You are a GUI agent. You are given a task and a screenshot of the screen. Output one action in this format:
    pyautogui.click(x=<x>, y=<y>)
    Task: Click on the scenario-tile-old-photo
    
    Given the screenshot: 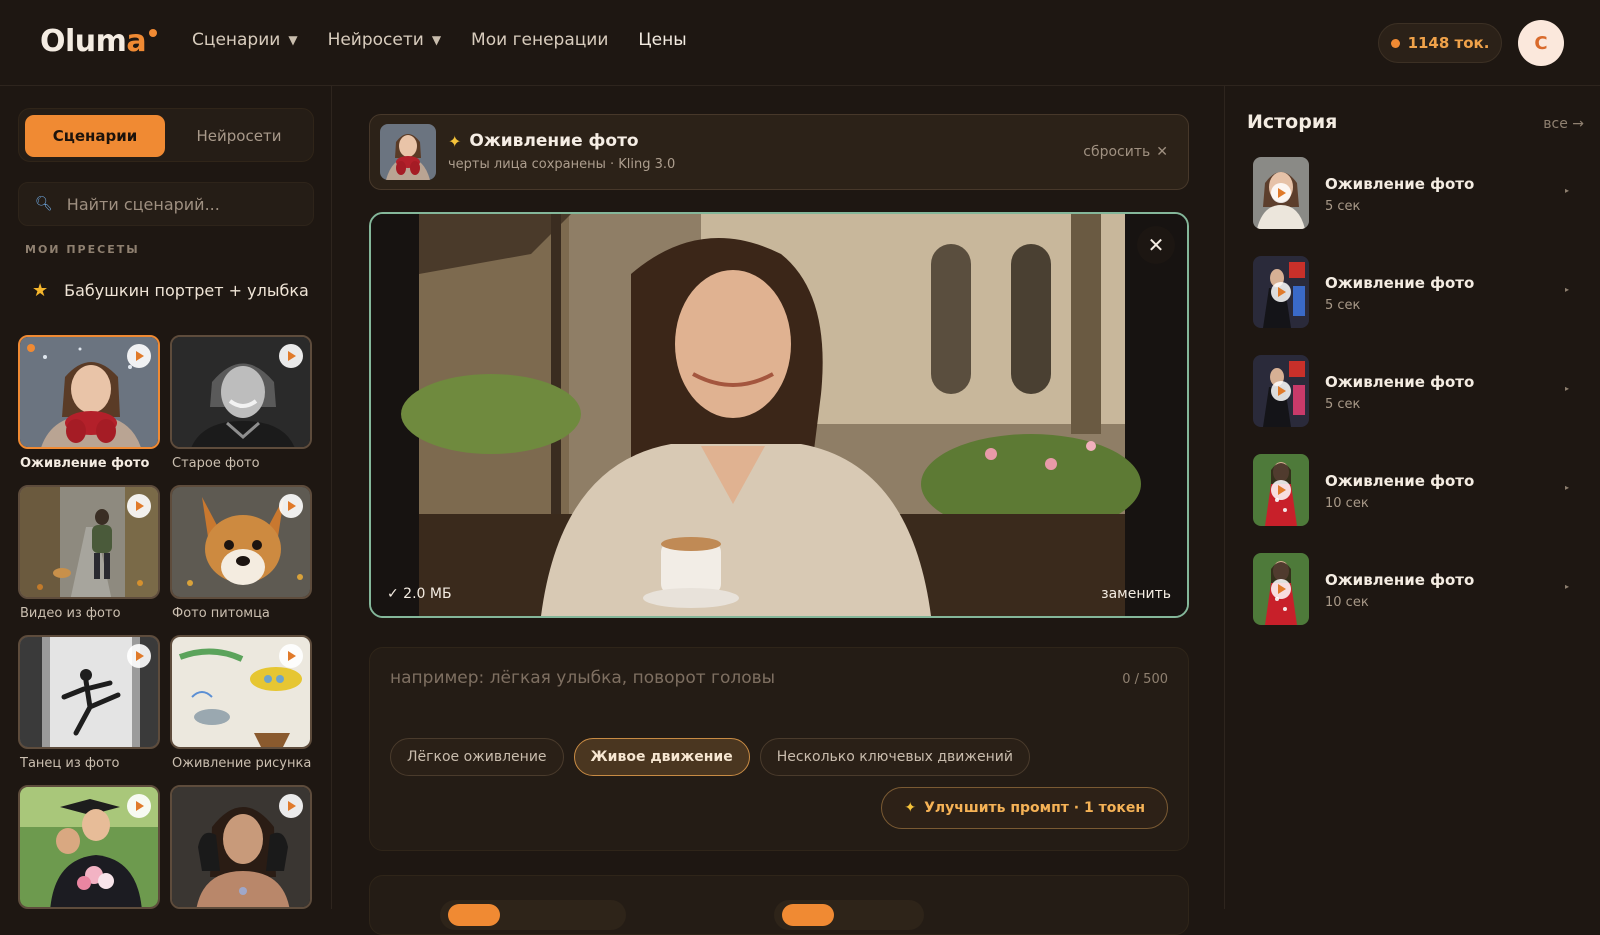 What is the action you would take?
    pyautogui.click(x=241, y=392)
    